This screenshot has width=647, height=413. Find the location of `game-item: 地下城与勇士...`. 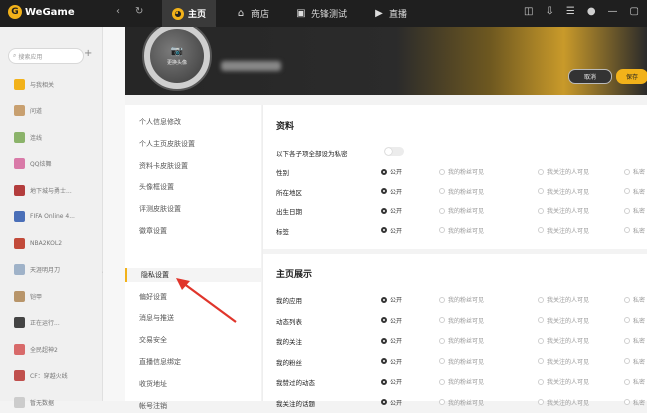

game-item: 地下城与勇士... is located at coordinates (43, 190).